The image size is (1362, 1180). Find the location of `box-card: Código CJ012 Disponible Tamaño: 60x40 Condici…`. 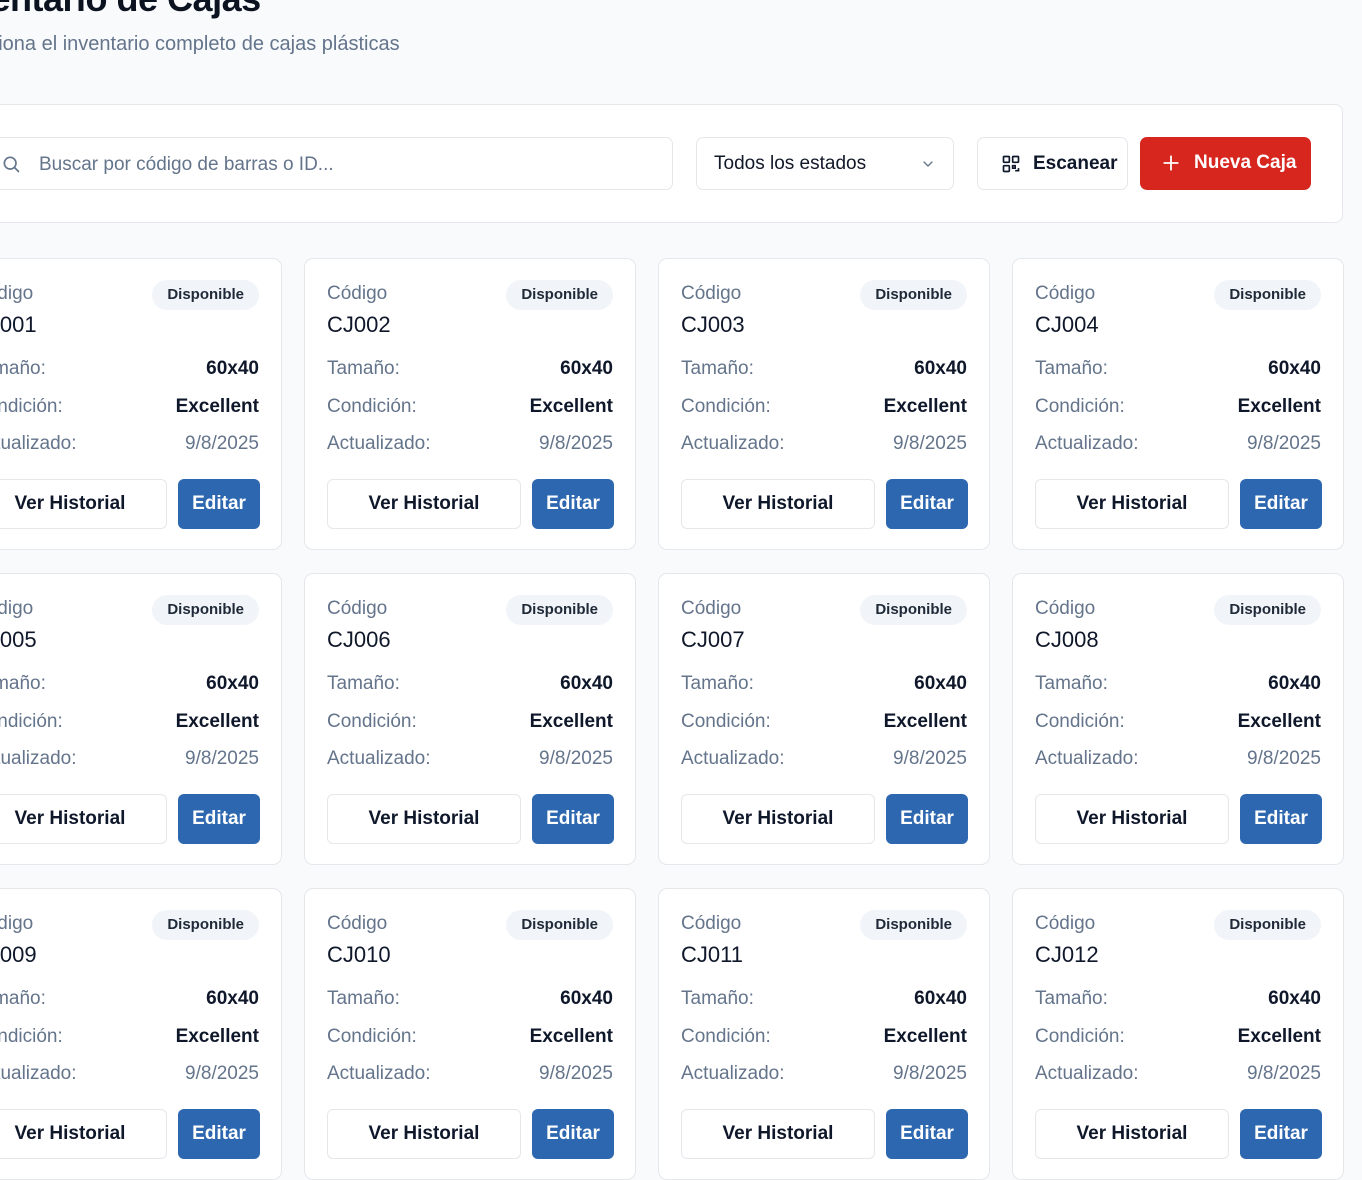

box-card: Código CJ012 Disponible Tamaño: 60x40 Condici… is located at coordinates (1178, 1034).